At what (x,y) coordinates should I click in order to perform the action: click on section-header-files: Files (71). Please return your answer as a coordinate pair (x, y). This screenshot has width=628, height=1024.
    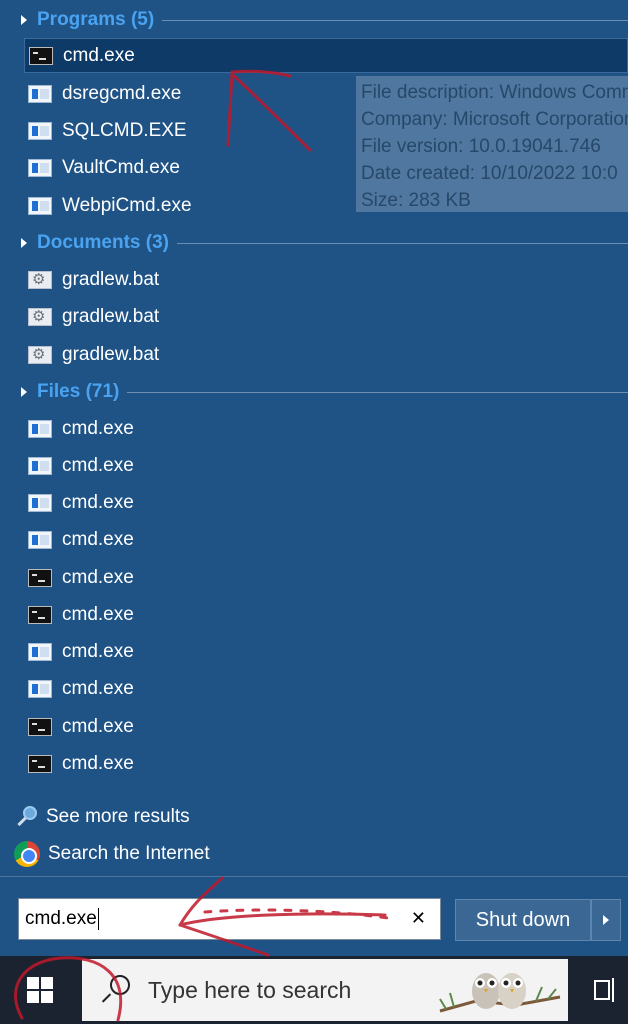
    Looking at the image, I should click on (314, 392).